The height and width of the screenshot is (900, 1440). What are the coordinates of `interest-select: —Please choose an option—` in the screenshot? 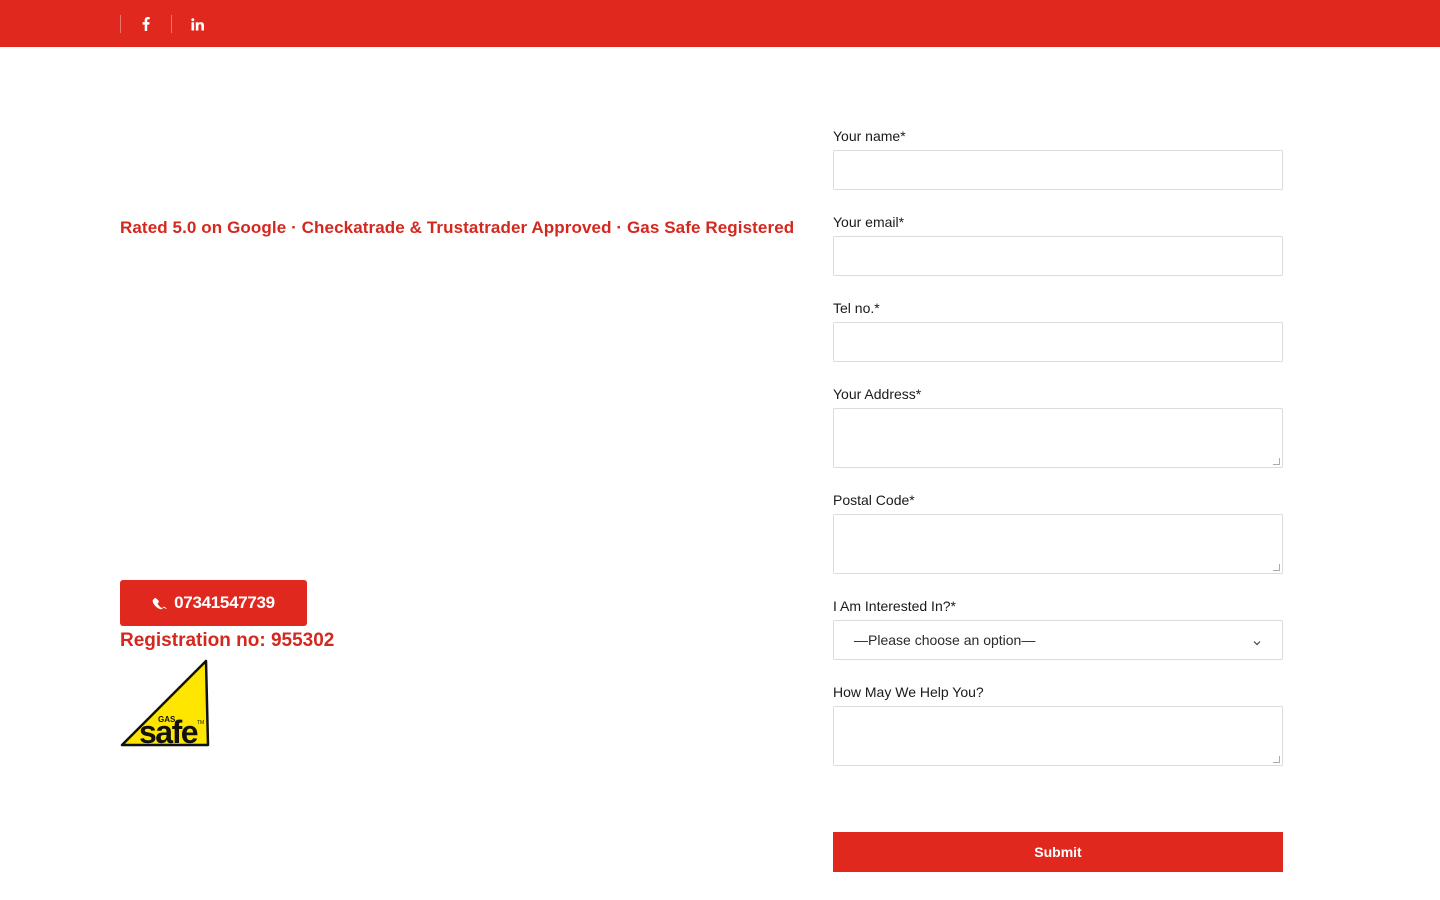 It's located at (1058, 640).